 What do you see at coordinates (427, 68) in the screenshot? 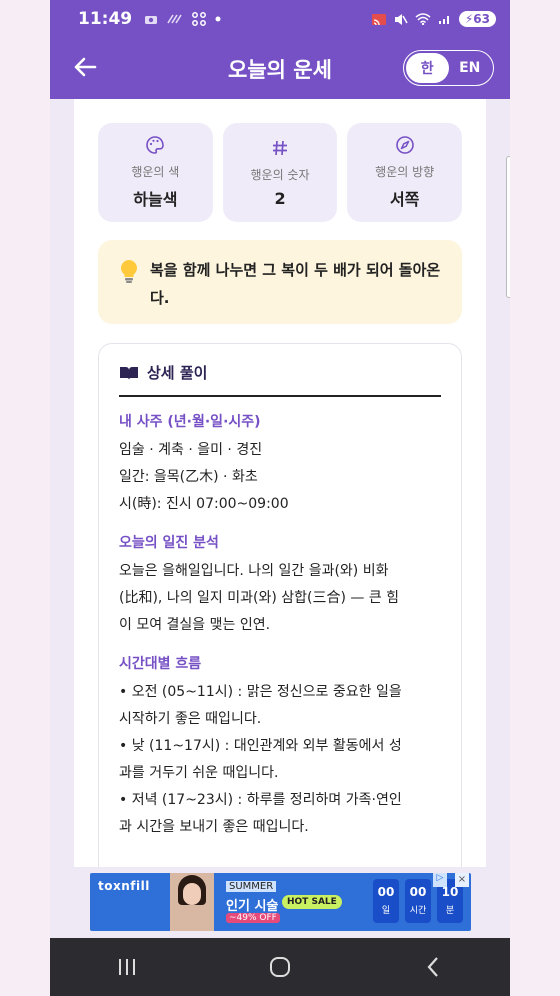
I see `lang-korean-button: 한` at bounding box center [427, 68].